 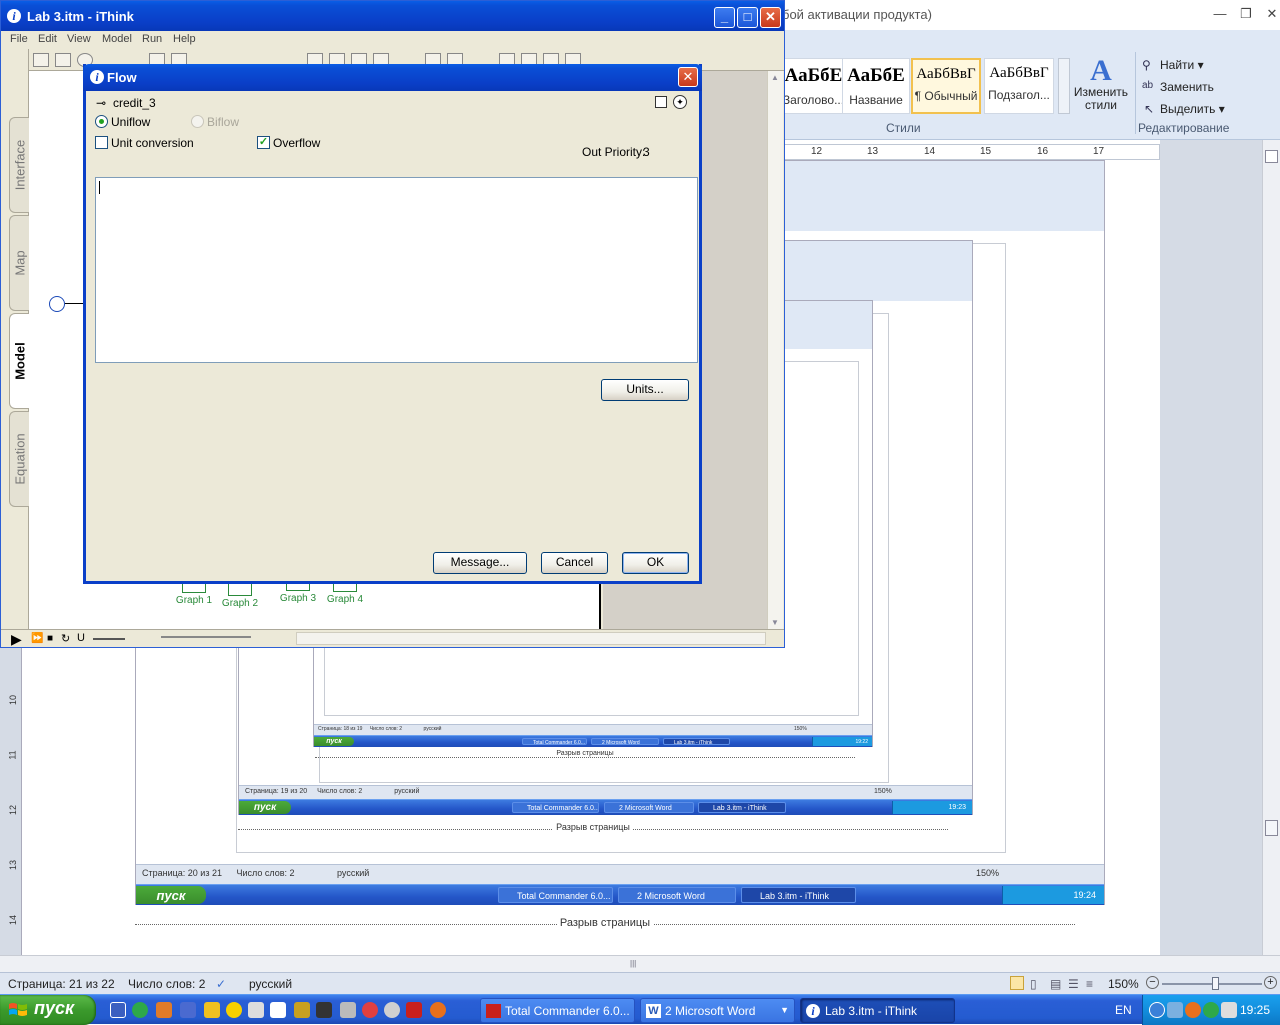 What do you see at coordinates (101, 142) in the screenshot?
I see `unit-conversion-checkbox` at bounding box center [101, 142].